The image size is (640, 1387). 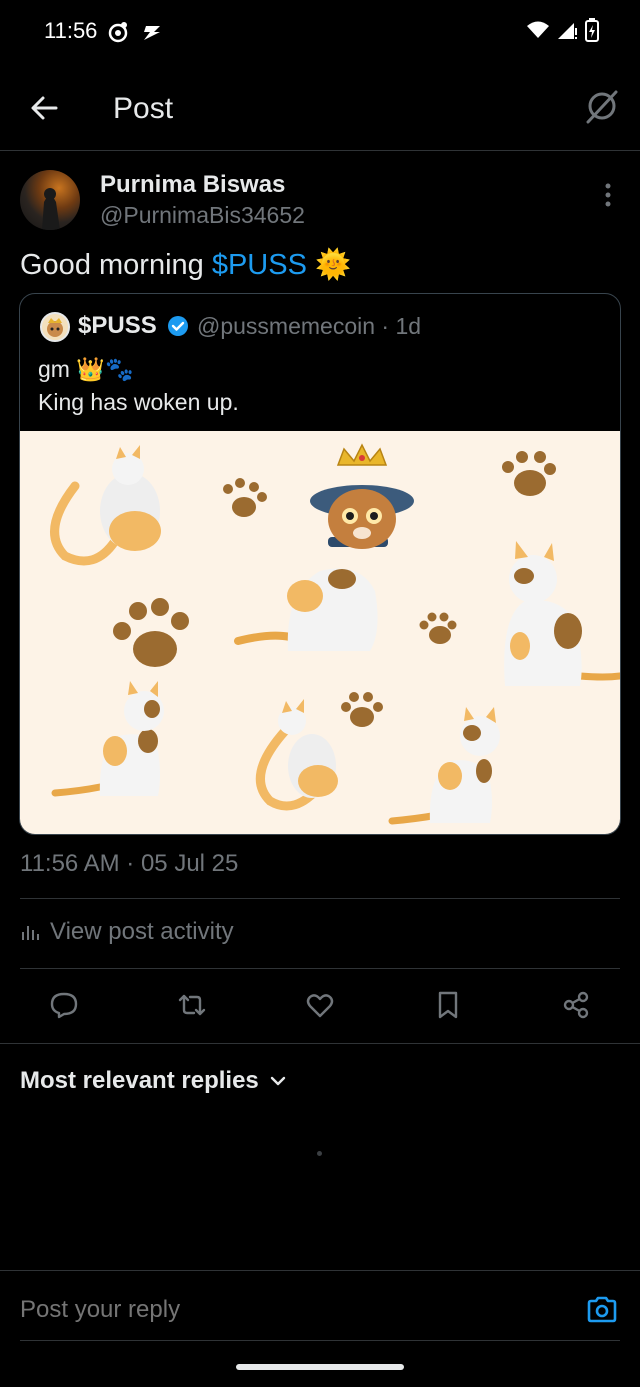 I want to click on signal-icon, so click(x=567, y=31).